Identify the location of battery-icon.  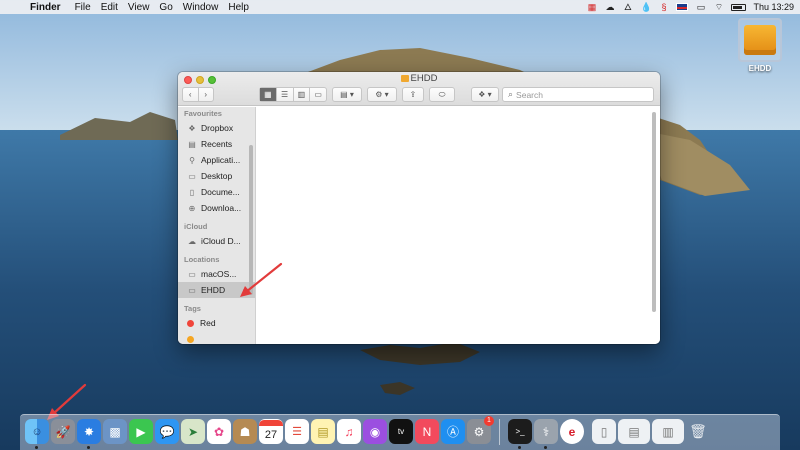
(739, 7).